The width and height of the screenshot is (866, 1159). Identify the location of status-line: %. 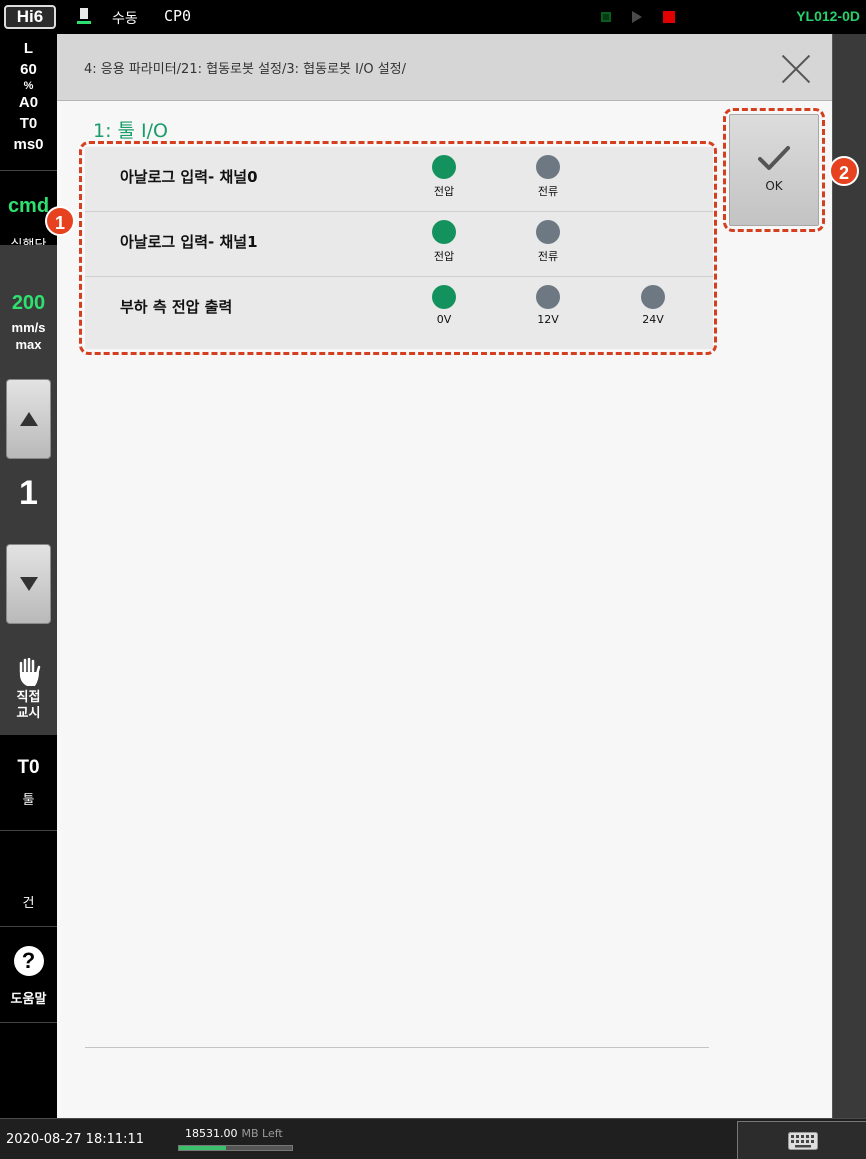
(28, 86).